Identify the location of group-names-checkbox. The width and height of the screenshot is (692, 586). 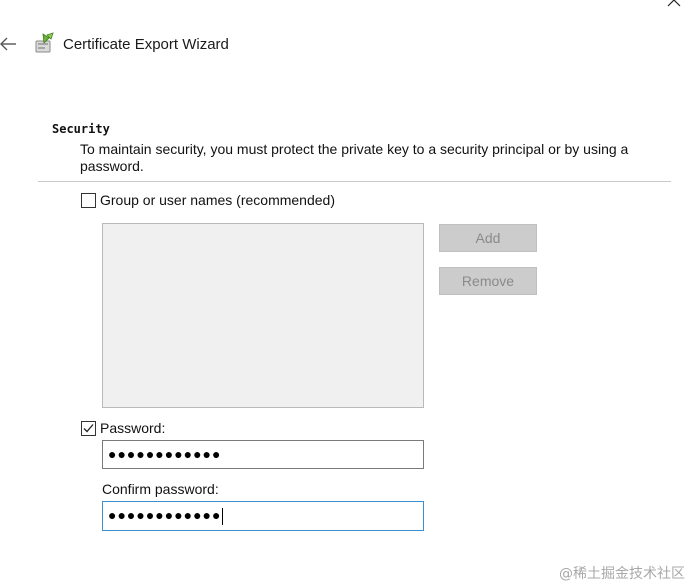
(88, 200).